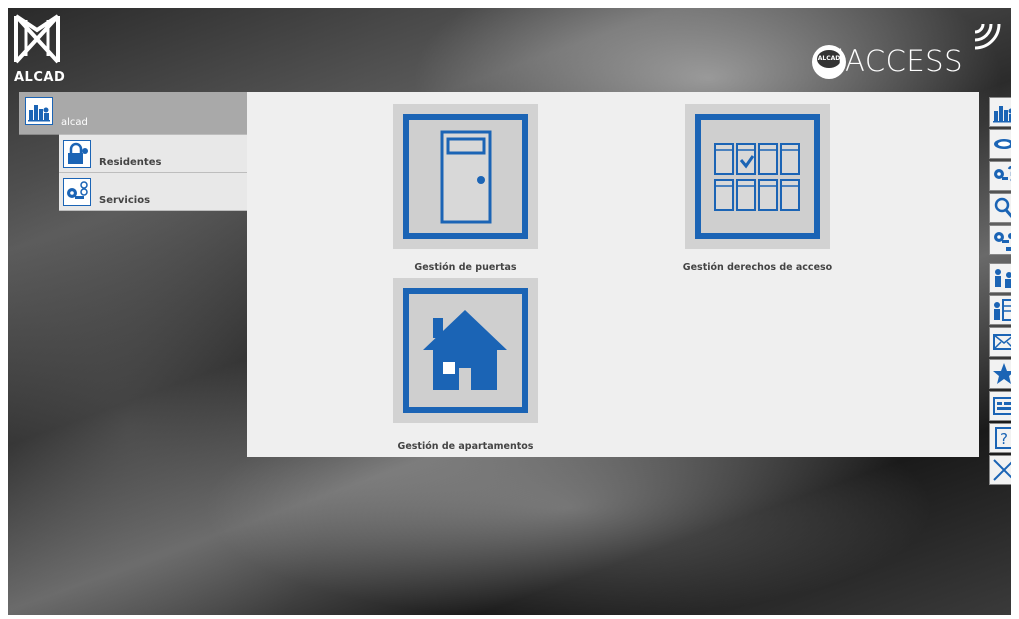 This screenshot has width=1019, height=619. Describe the element at coordinates (77, 154) in the screenshot. I see `lock-key-icon` at that location.